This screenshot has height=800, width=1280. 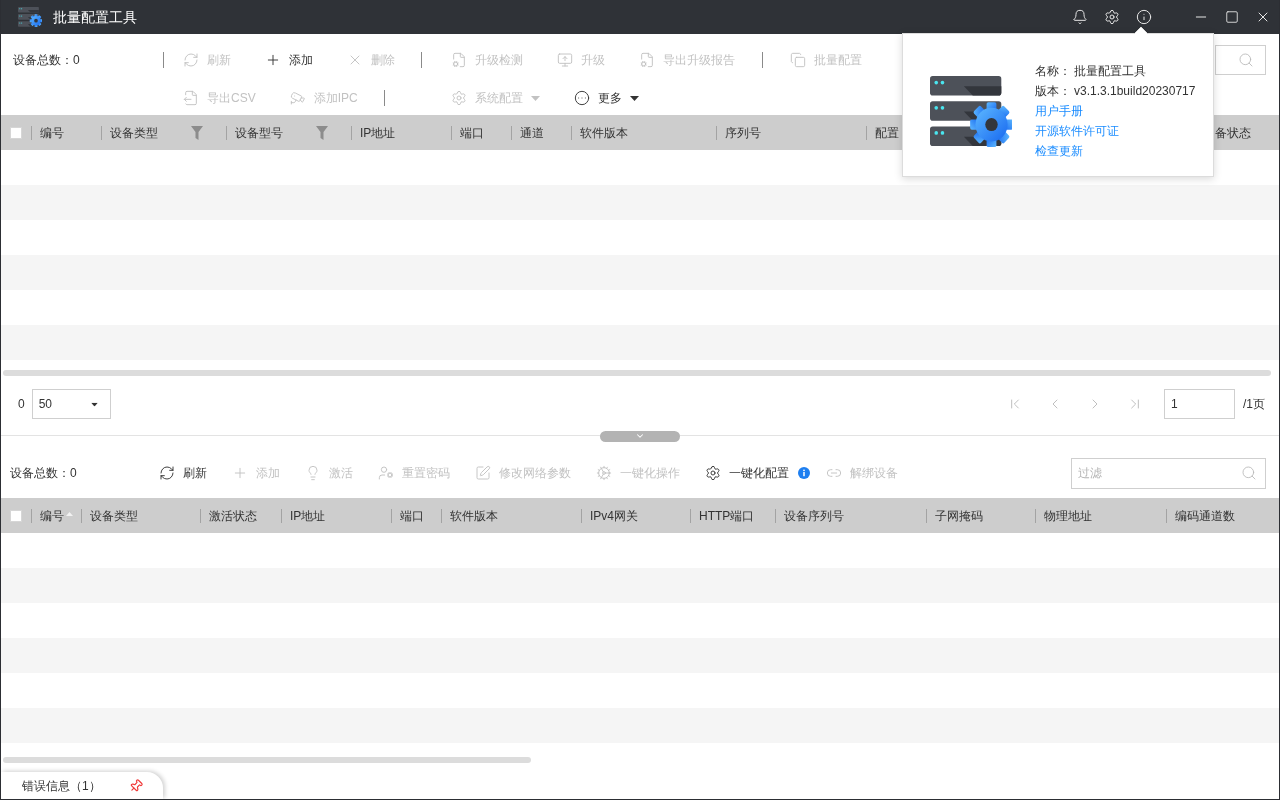 What do you see at coordinates (850, 515) in the screenshot?
I see `column-header: 设备序列号` at bounding box center [850, 515].